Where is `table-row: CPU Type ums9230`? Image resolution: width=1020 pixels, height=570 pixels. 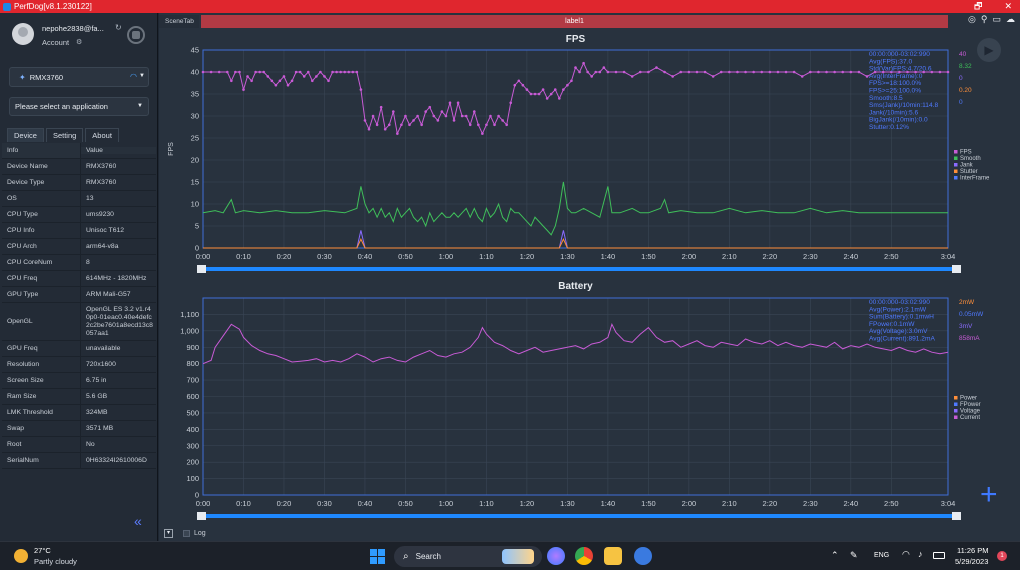 table-row: CPU Type ums9230 is located at coordinates (79, 215).